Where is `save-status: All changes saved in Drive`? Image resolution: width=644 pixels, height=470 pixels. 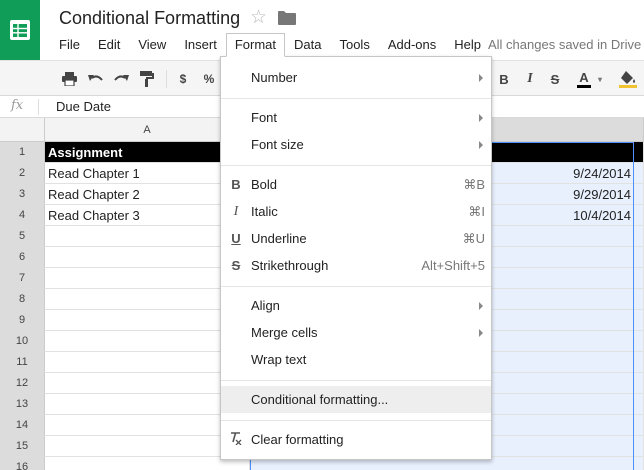 save-status: All changes saved in Drive is located at coordinates (564, 44).